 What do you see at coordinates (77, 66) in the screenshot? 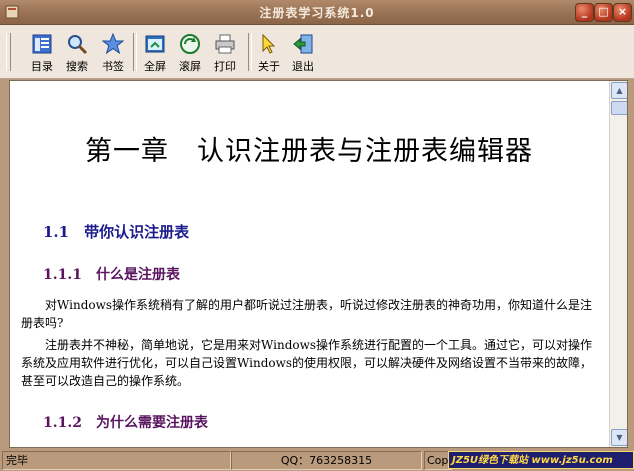
I see `toolbar-label: 搜索` at bounding box center [77, 66].